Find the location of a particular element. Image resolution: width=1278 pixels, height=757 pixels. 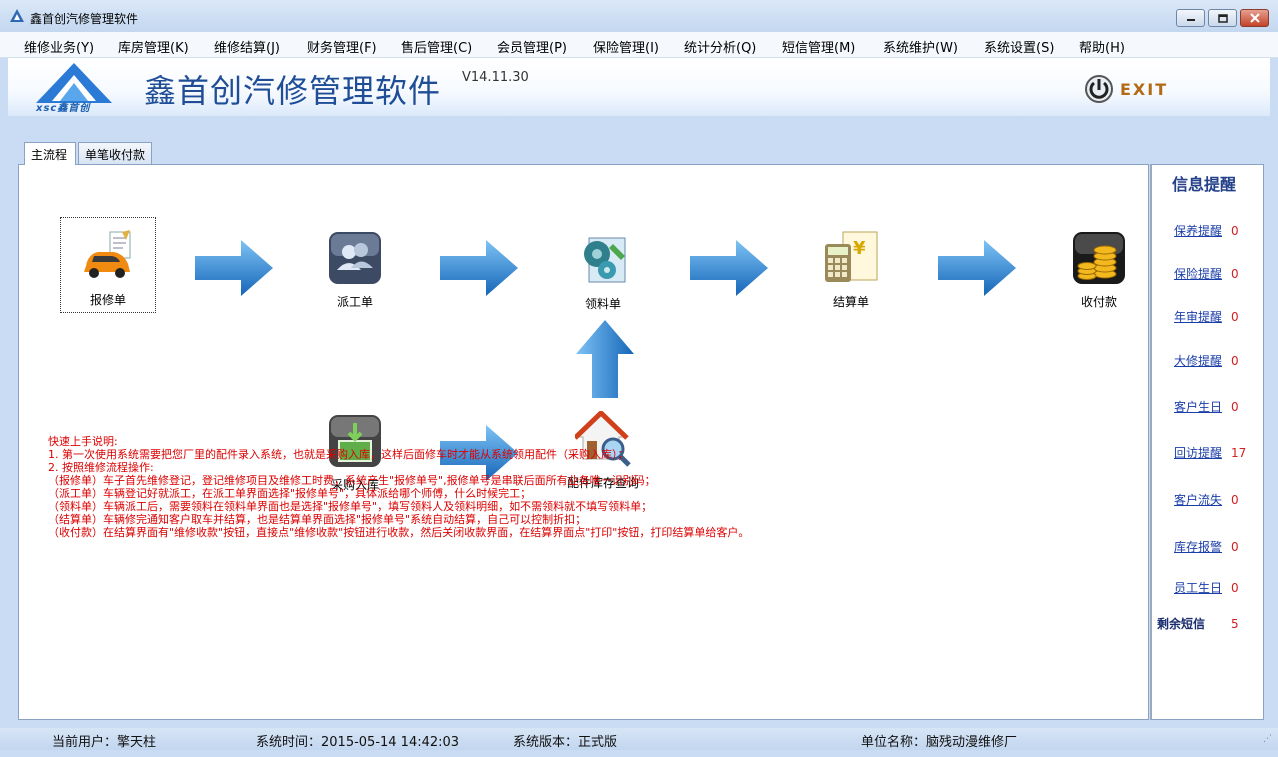

reminder-link-annual-review: 年审提醒 is located at coordinates (1198, 317).